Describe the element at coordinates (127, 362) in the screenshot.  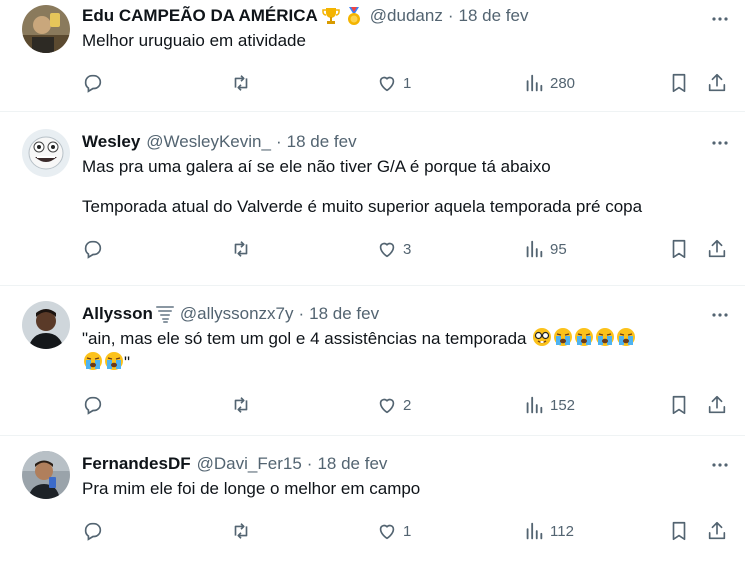
I see `tweet-text-content: "` at that location.